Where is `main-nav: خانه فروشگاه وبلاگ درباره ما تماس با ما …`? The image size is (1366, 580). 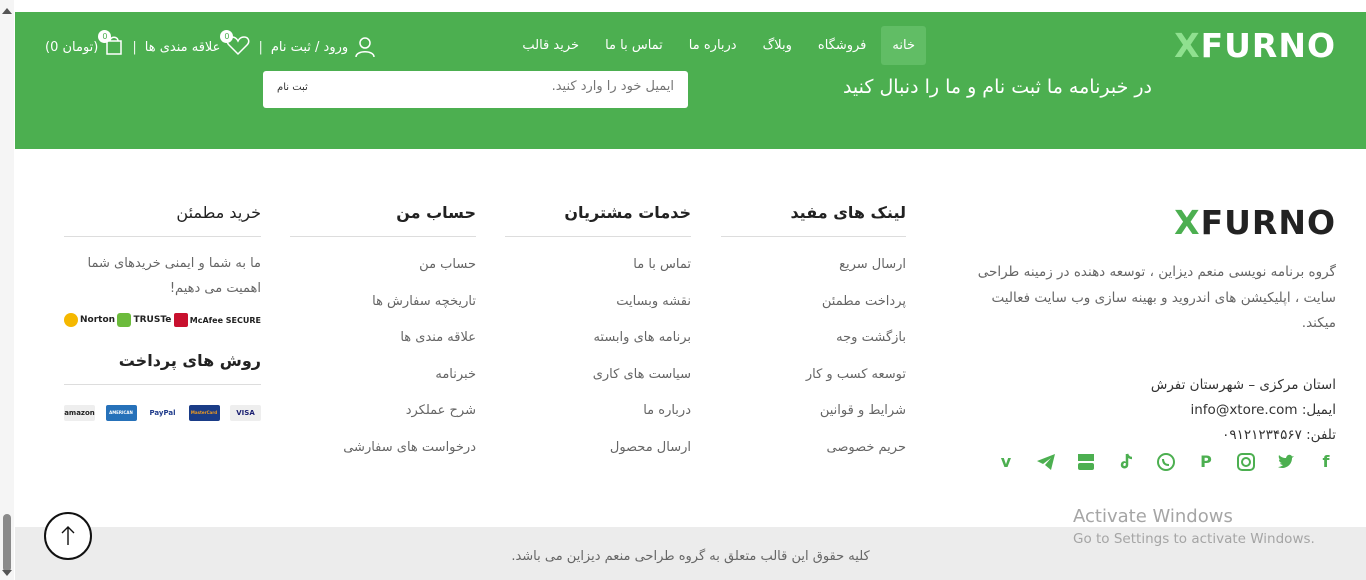
main-nav: خانه فروشگاه وبلاگ درباره ما تماس با ما … is located at coordinates (718, 45).